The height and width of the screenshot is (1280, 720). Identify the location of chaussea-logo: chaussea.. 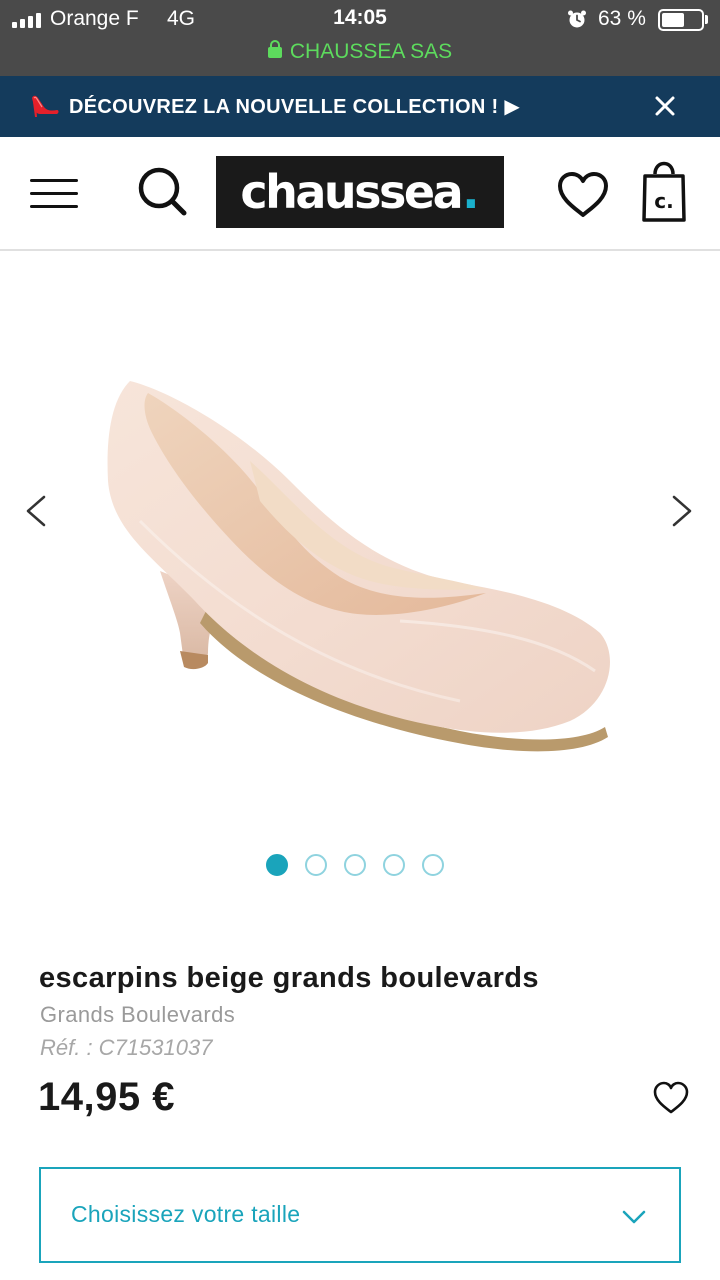
(360, 192).